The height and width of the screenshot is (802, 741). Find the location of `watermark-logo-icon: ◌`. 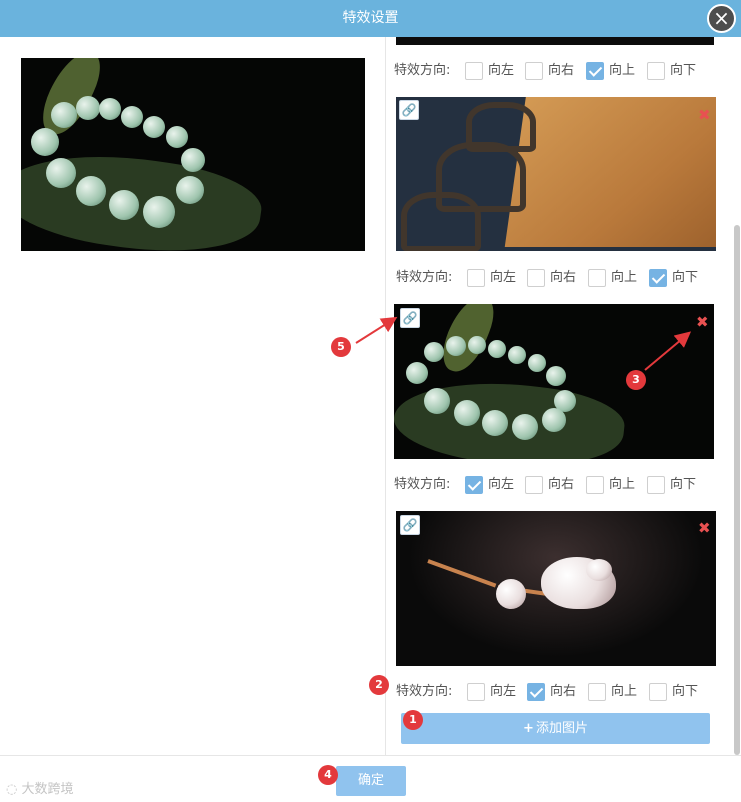

watermark-logo-icon: ◌ is located at coordinates (12, 789).